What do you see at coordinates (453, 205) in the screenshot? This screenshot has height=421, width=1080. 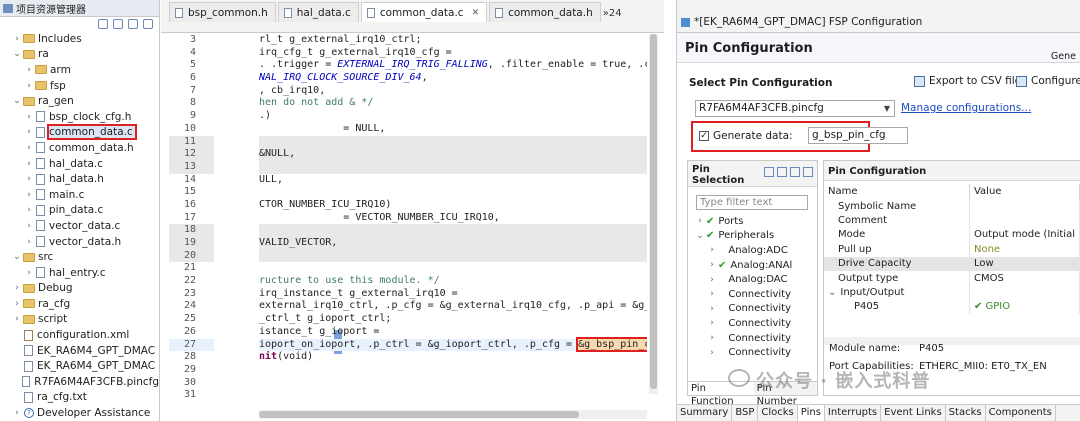 I see `code-line: CTOR_NUMBER_ICU_IRQ10)` at bounding box center [453, 205].